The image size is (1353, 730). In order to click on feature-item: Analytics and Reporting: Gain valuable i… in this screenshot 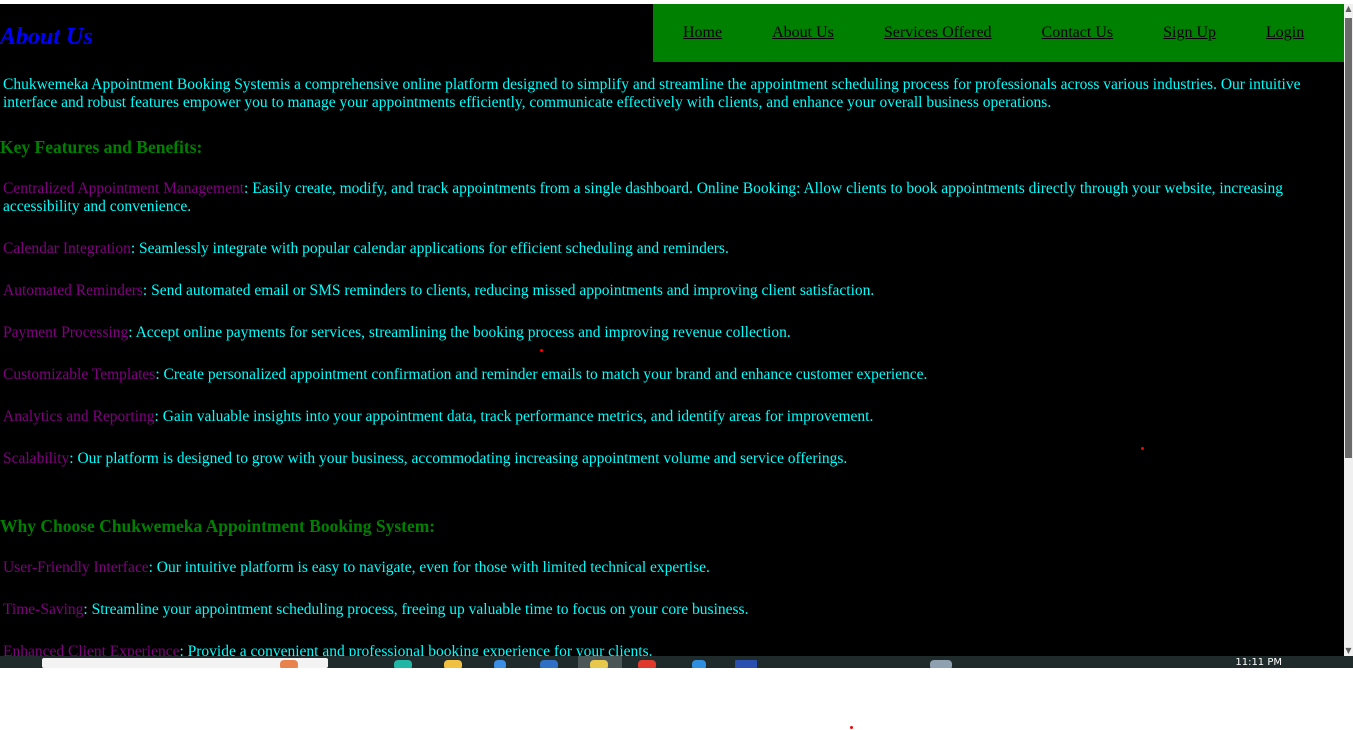, I will do `click(670, 417)`.